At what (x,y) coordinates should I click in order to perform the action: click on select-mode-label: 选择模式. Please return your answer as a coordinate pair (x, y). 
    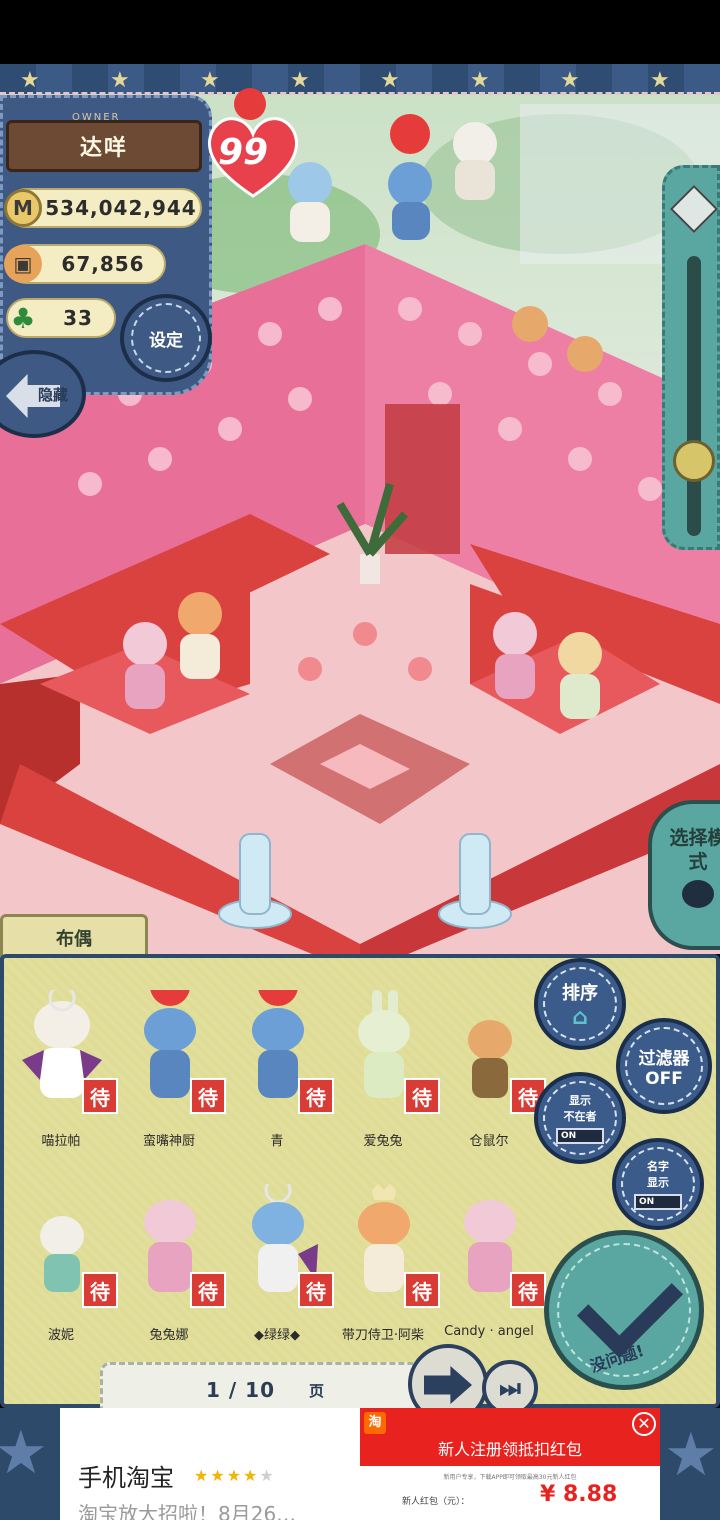
    Looking at the image, I should click on (694, 850).